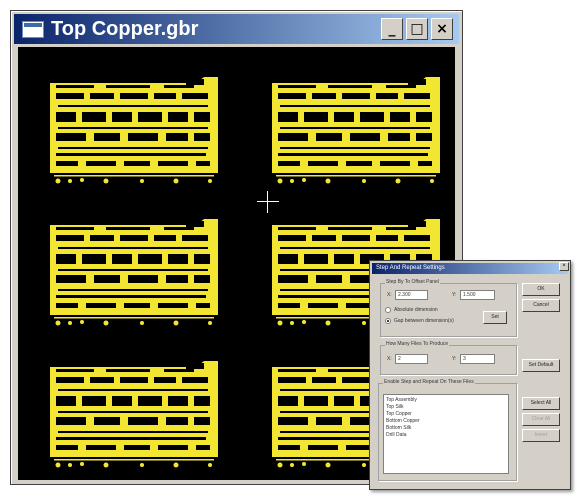  What do you see at coordinates (446, 428) in the screenshot?
I see `file-list-item: Bottom Silk` at bounding box center [446, 428].